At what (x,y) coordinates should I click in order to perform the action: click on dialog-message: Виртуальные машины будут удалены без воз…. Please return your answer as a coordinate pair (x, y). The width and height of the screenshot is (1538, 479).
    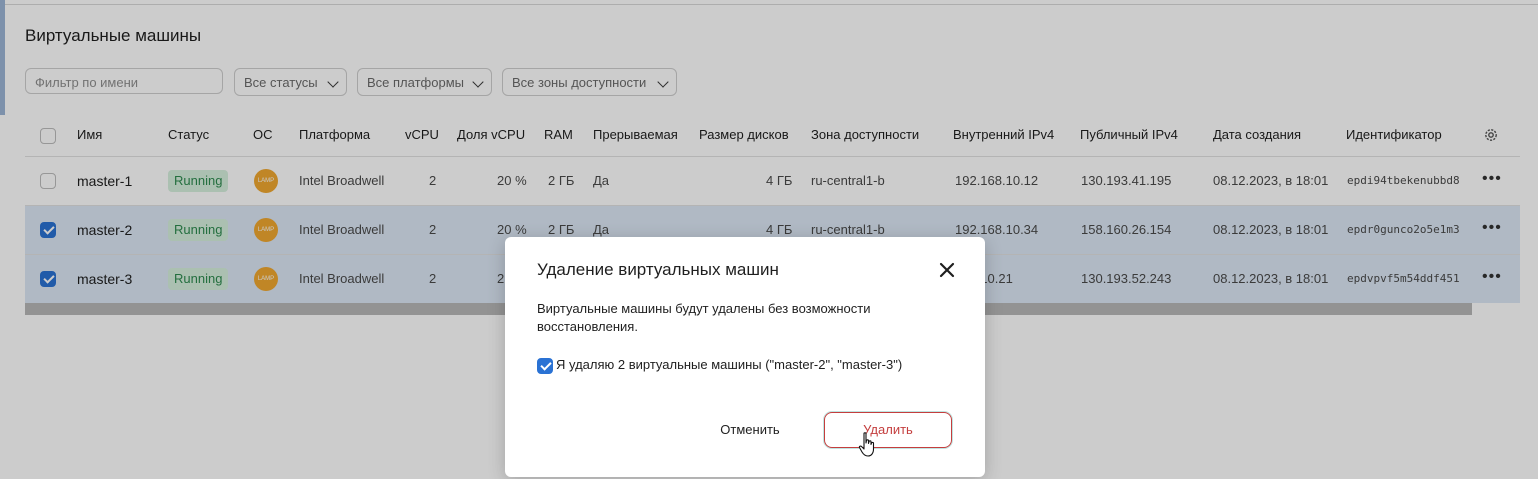
    Looking at the image, I should click on (704, 317).